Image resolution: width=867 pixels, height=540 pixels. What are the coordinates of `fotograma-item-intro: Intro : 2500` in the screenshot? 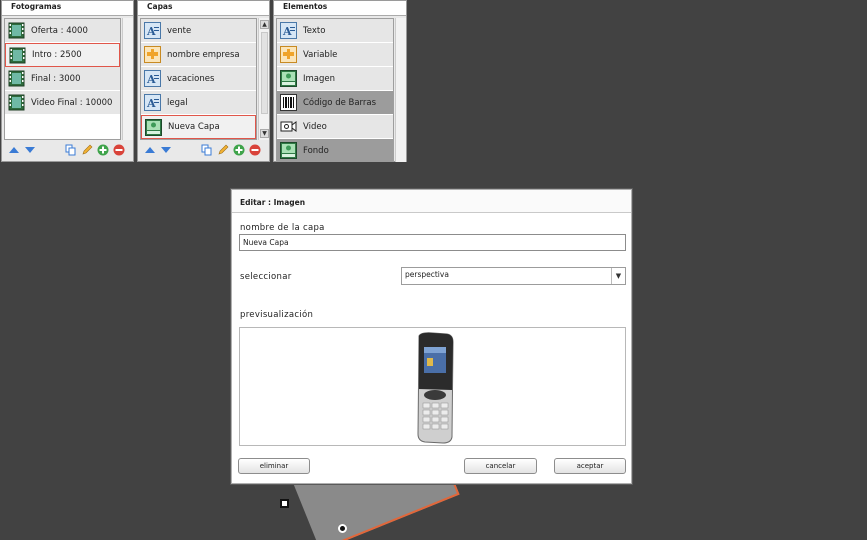 It's located at (62, 55).